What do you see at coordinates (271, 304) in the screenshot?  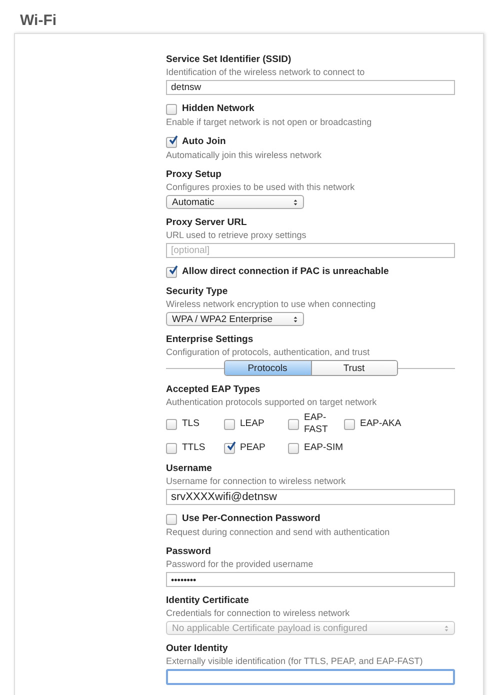 I see `field-description: Wireless network encryption to use when connecting` at bounding box center [271, 304].